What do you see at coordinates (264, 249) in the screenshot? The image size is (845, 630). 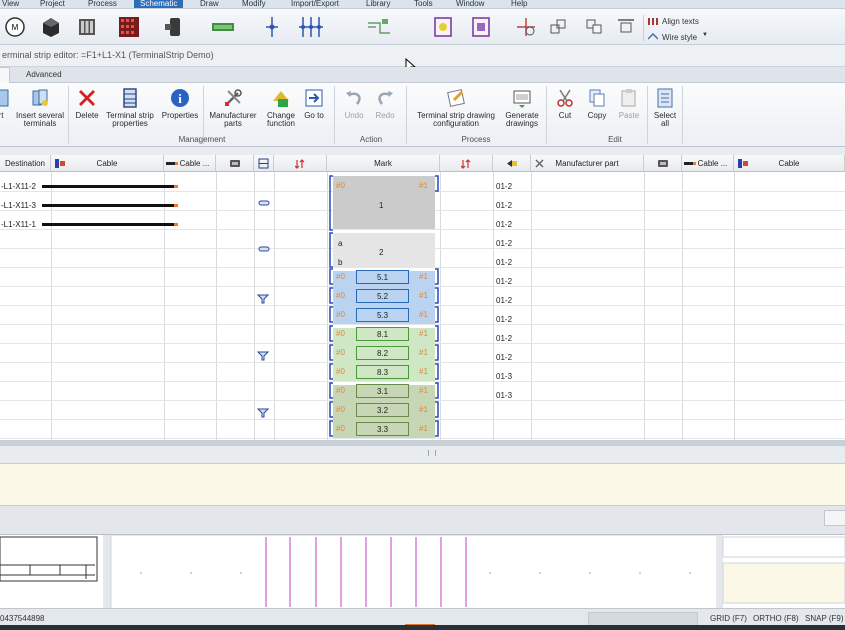 I see `bridge-icon` at bounding box center [264, 249].